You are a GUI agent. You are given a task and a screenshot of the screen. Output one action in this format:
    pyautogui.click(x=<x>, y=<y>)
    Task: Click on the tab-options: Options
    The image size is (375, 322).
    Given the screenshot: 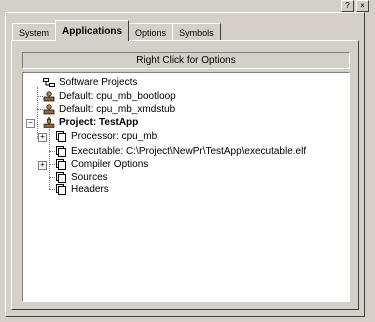 What is the action you would take?
    pyautogui.click(x=151, y=32)
    